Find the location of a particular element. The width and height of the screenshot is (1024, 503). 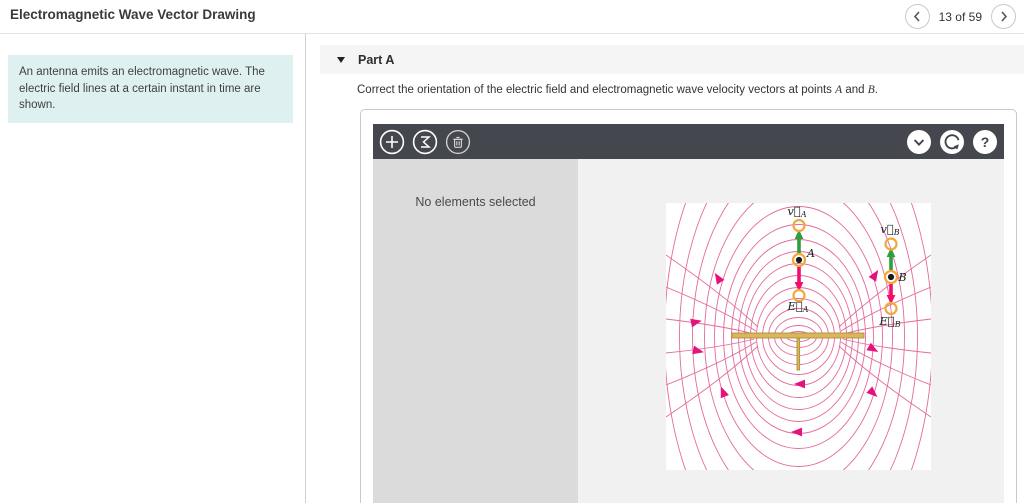

label-point-a: A is located at coordinates (810, 253).